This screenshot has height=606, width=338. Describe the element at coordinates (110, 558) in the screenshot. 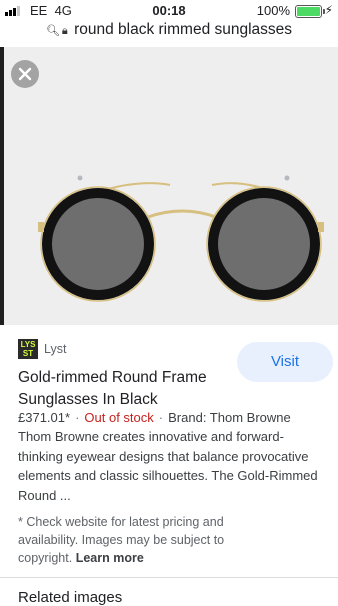

I see `learn-more-link: Learn more` at that location.